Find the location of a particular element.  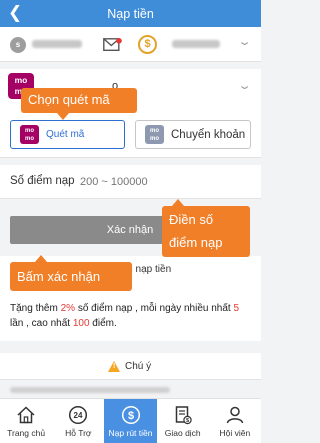

username-redacted is located at coordinates (57, 44).